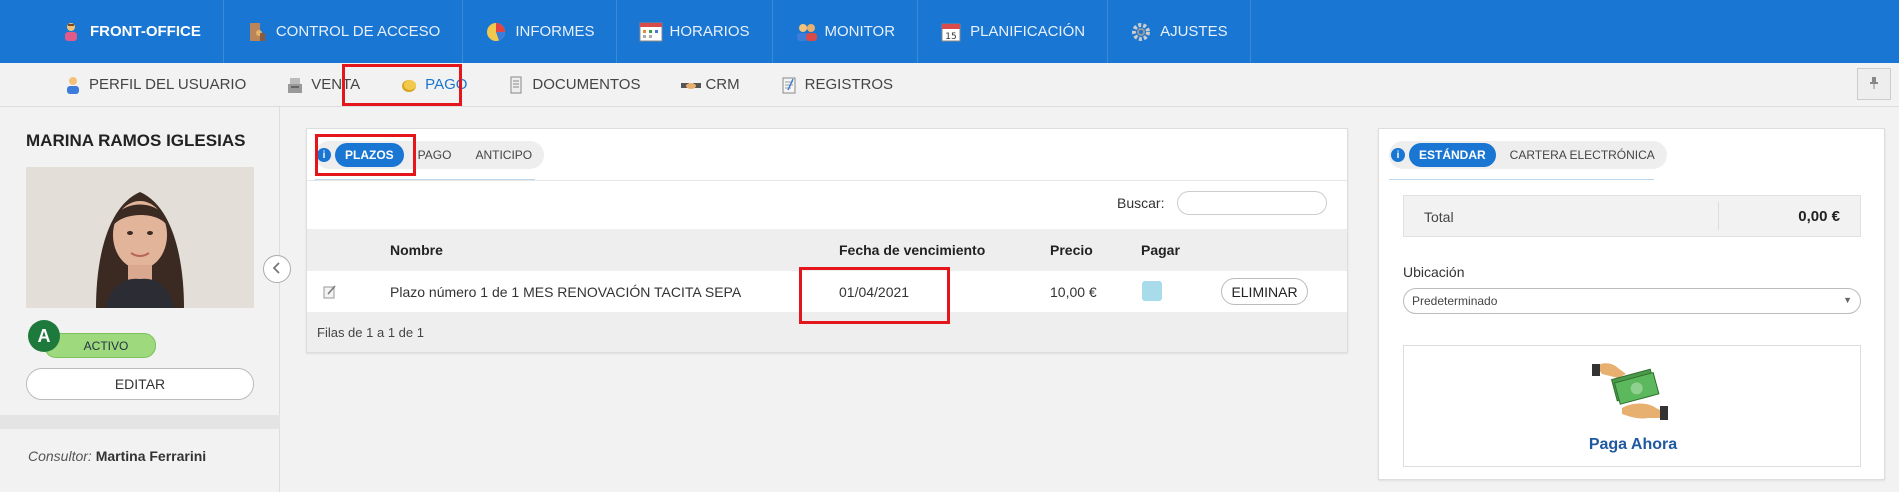 This screenshot has width=1899, height=492. Describe the element at coordinates (1847, 300) in the screenshot. I see `caret-down-icon: ▼` at that location.